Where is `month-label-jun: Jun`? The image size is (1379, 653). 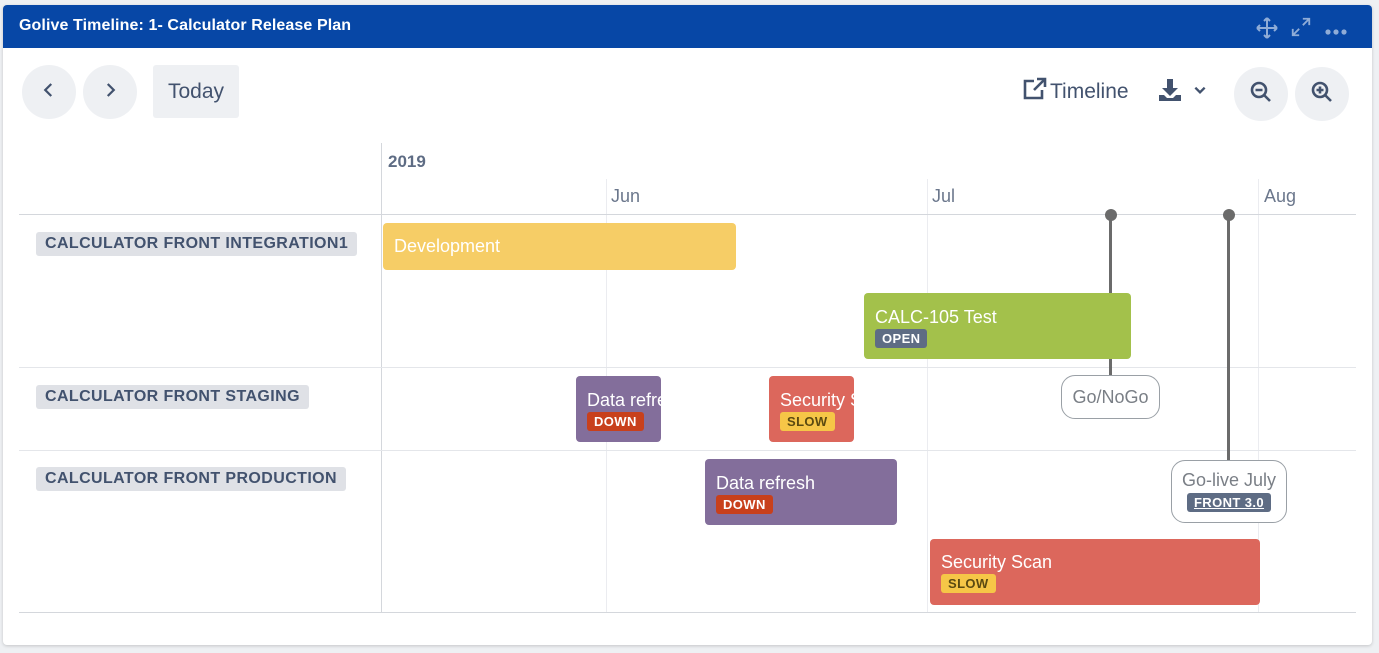
month-label-jun: Jun is located at coordinates (626, 196).